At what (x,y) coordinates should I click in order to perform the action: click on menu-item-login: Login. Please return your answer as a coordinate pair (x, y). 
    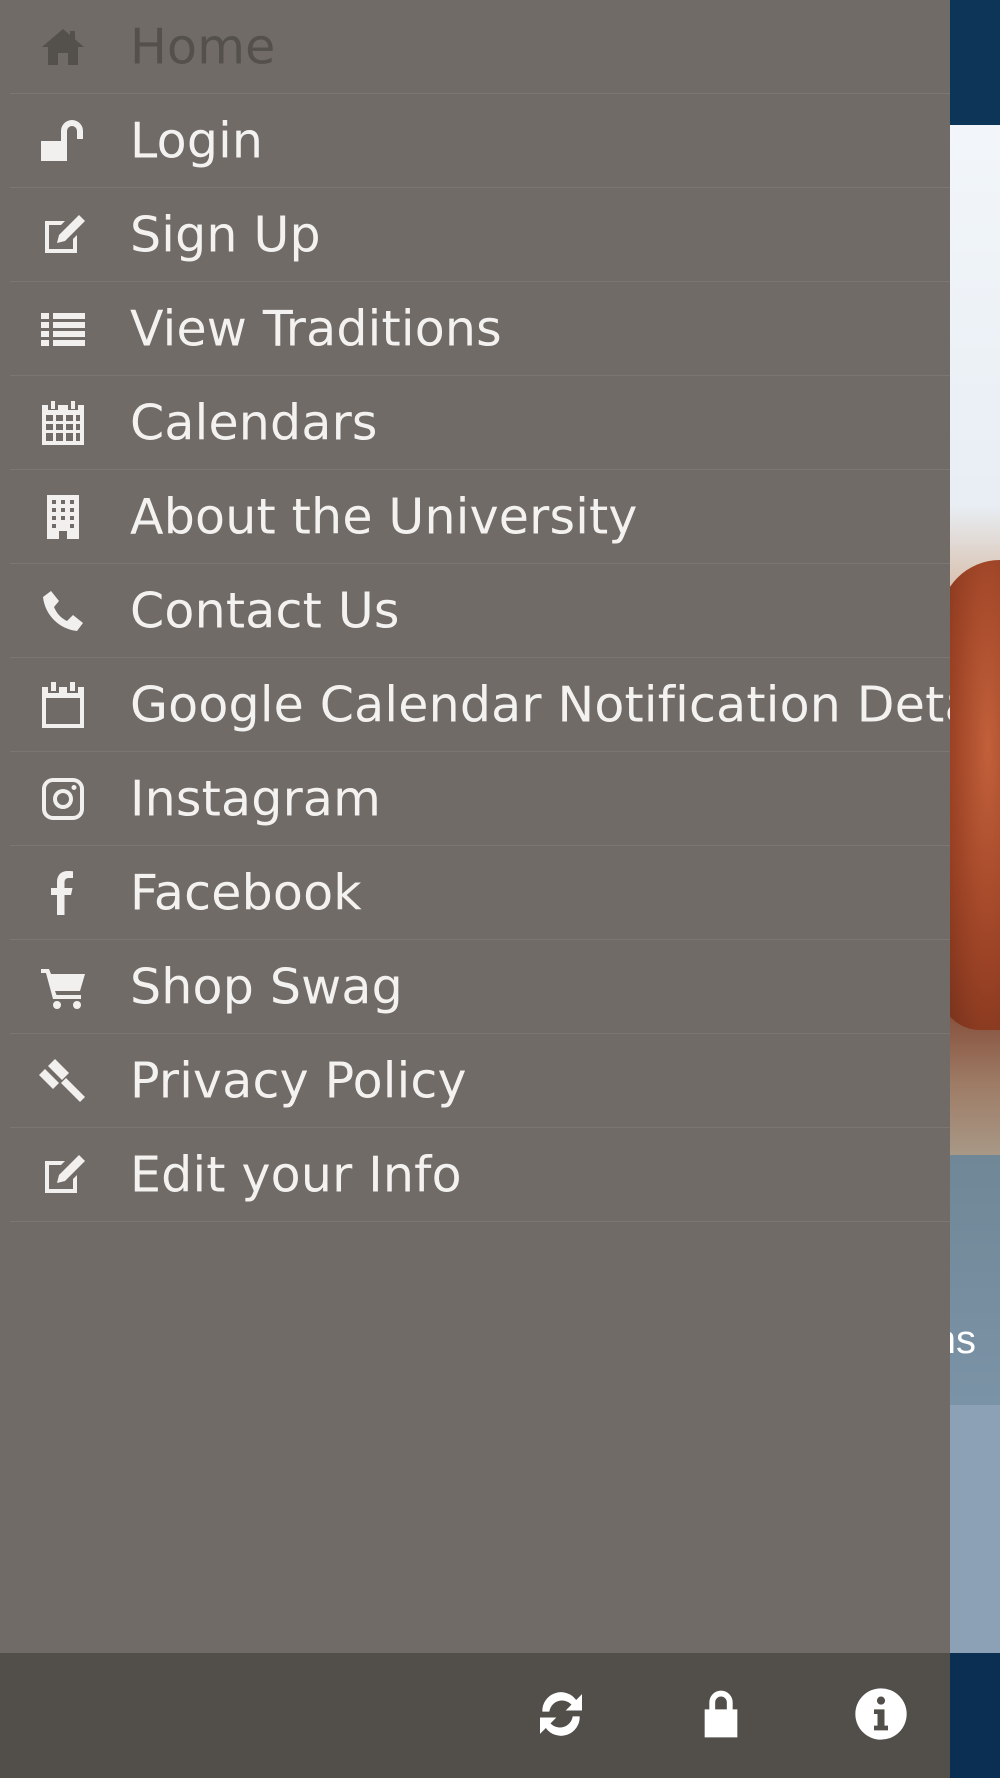
    Looking at the image, I should click on (480, 141).